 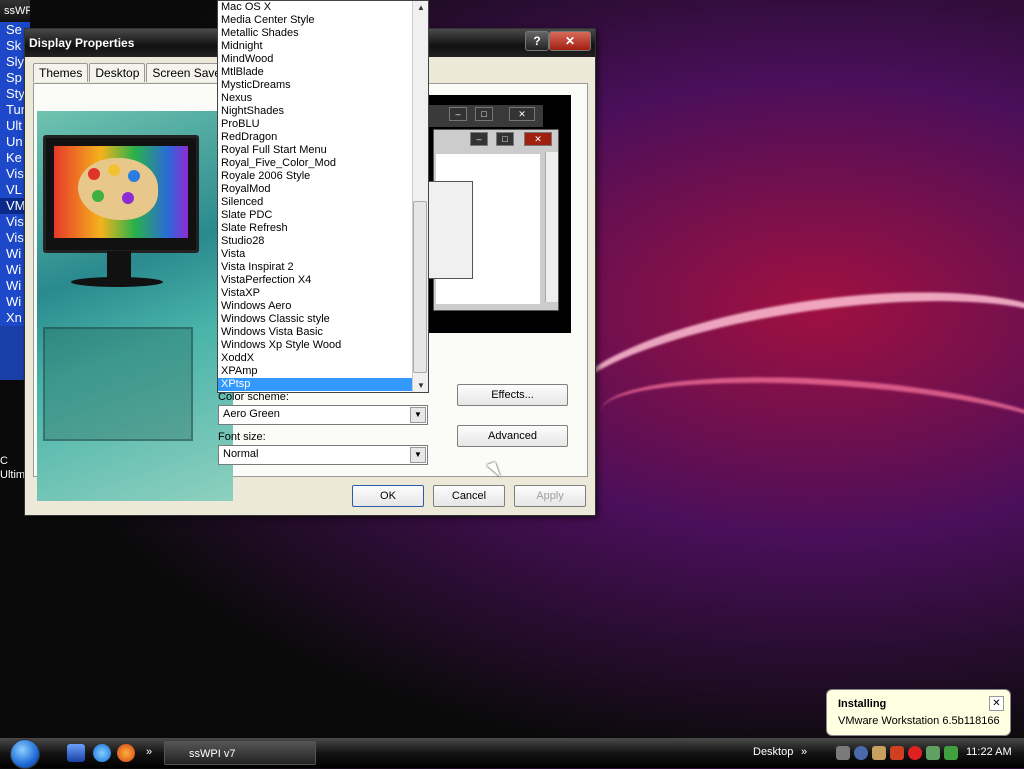 I want to click on taskbar-button-label: ssWPI v7, so click(x=212, y=754).